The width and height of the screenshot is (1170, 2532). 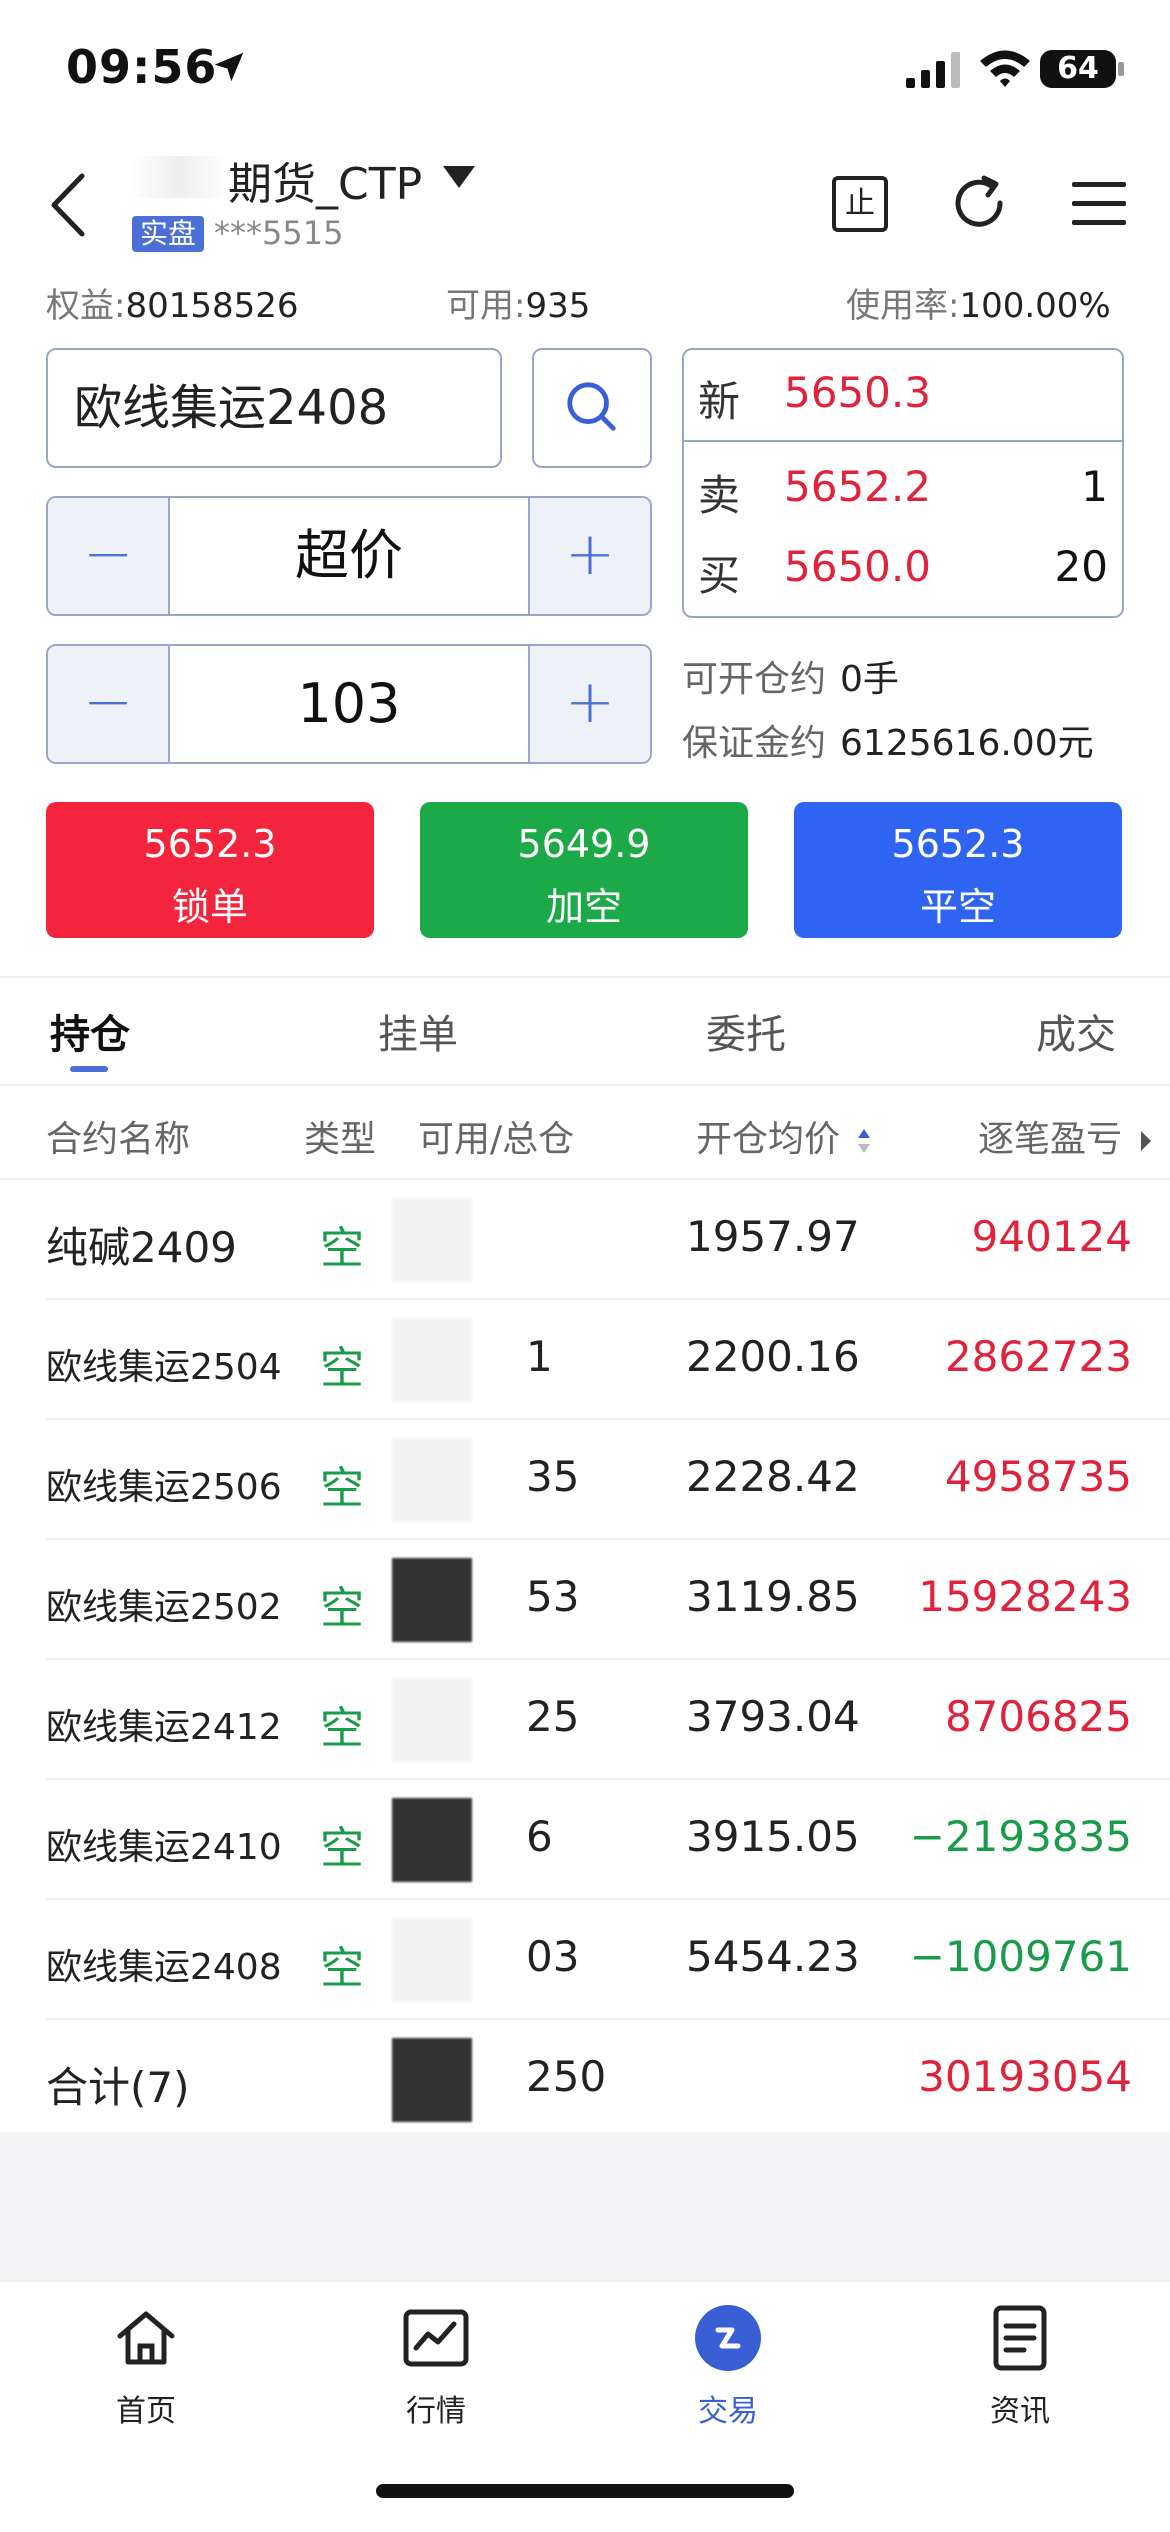 I want to click on profit-loss: 8706825, so click(x=1038, y=1716).